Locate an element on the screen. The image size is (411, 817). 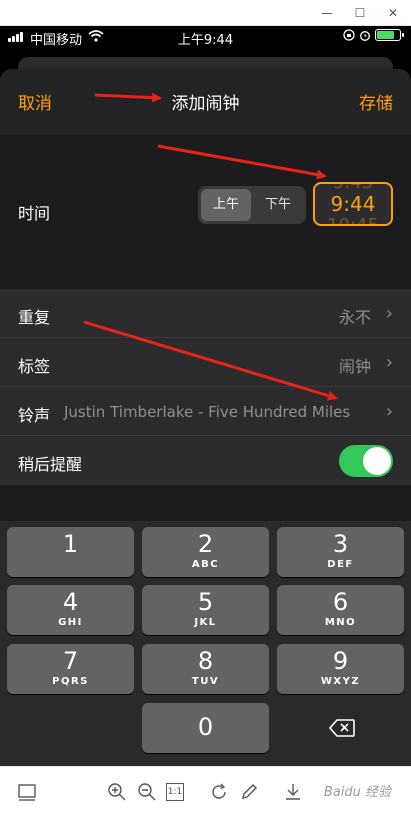
key-number: 0 is located at coordinates (205, 727).